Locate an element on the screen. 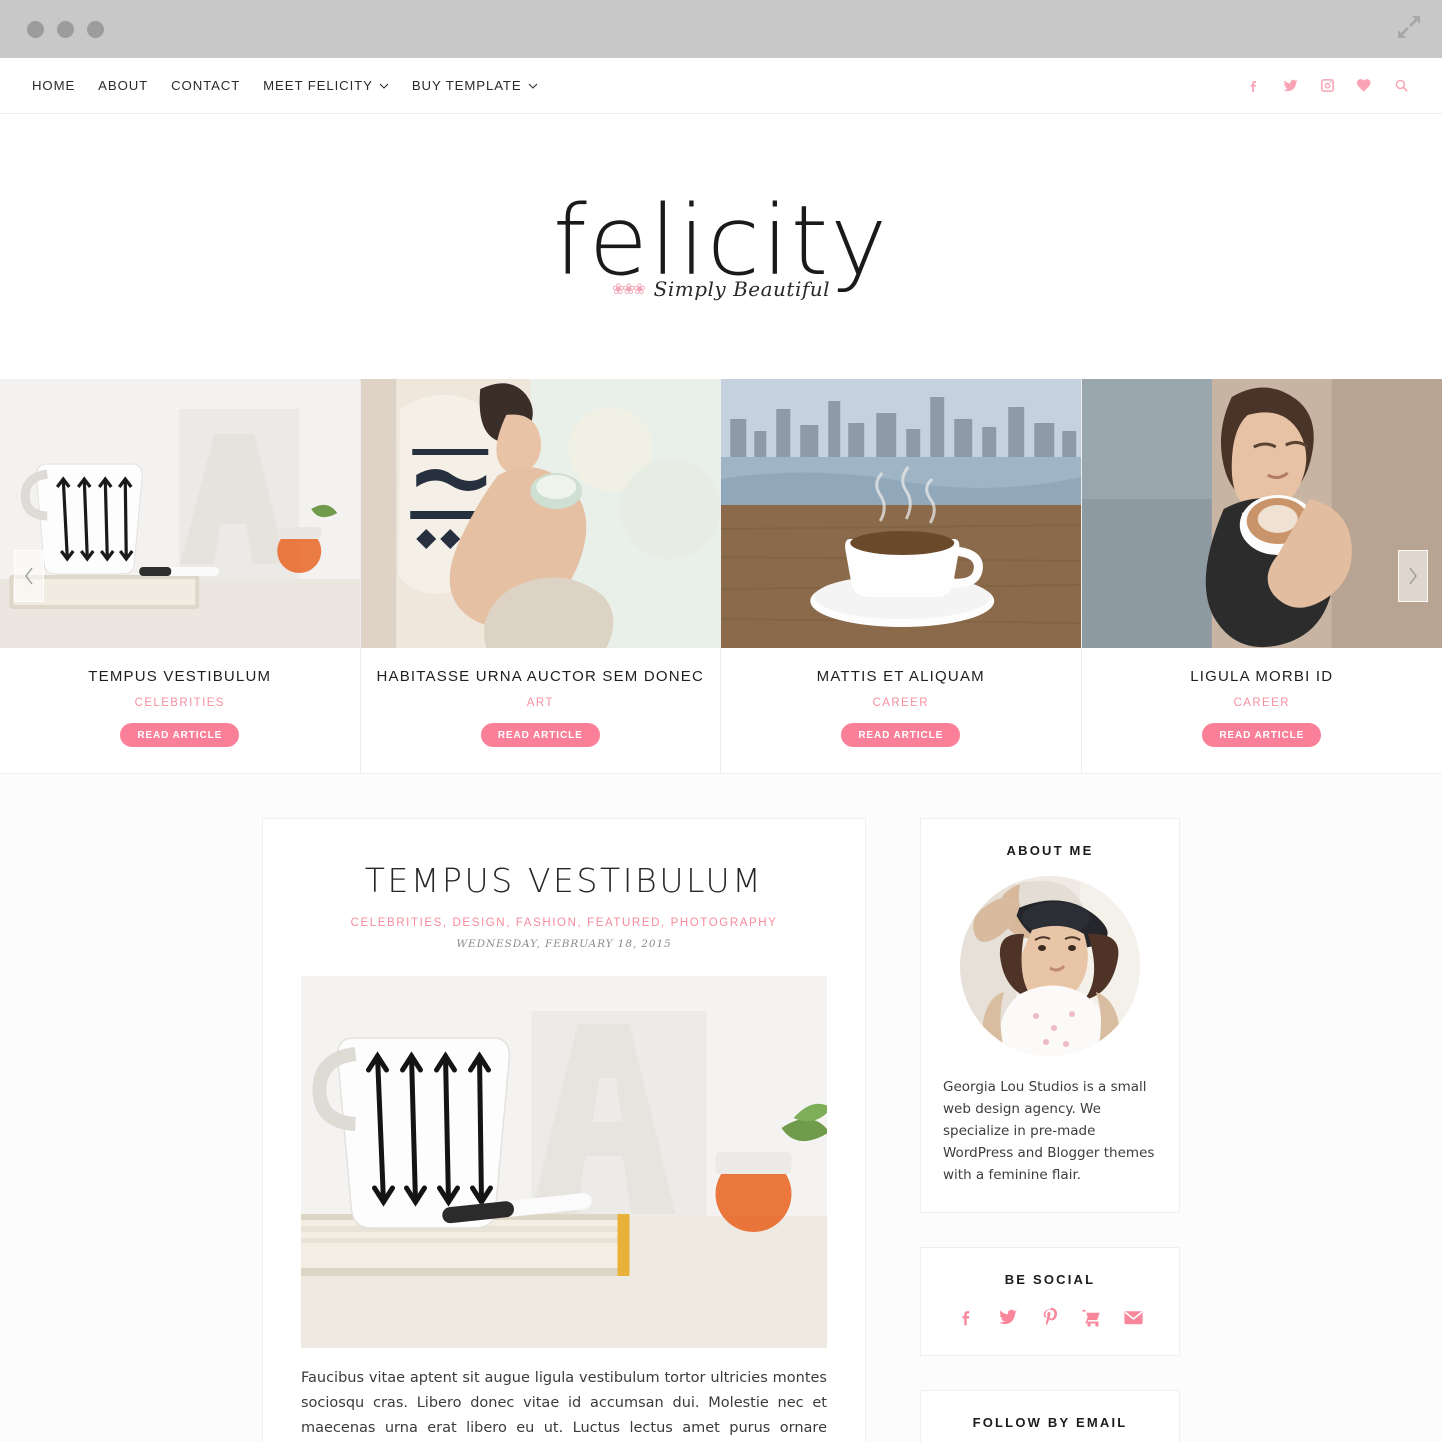 The image size is (1442, 1442). instagram-icon is located at coordinates (1327, 85).